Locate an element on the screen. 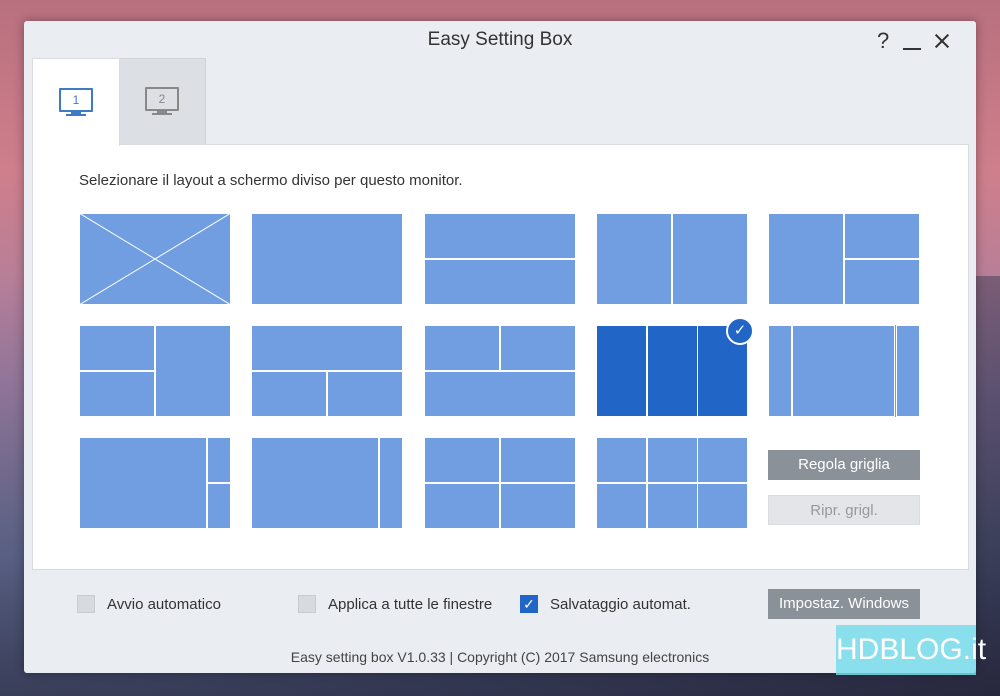  selected-check-icon: ✓ is located at coordinates (740, 331).